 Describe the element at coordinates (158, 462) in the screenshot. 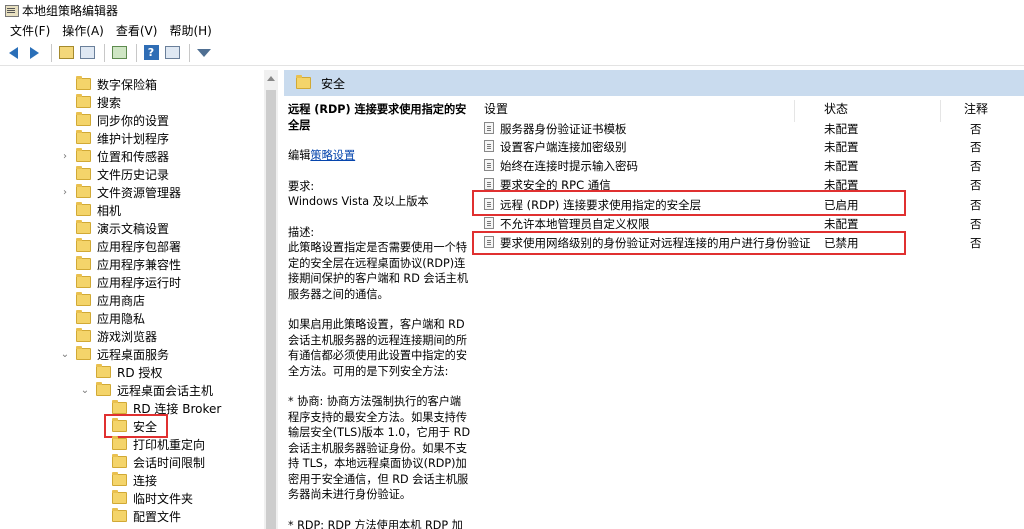

I see `tree-item: 会话时间限制` at that location.